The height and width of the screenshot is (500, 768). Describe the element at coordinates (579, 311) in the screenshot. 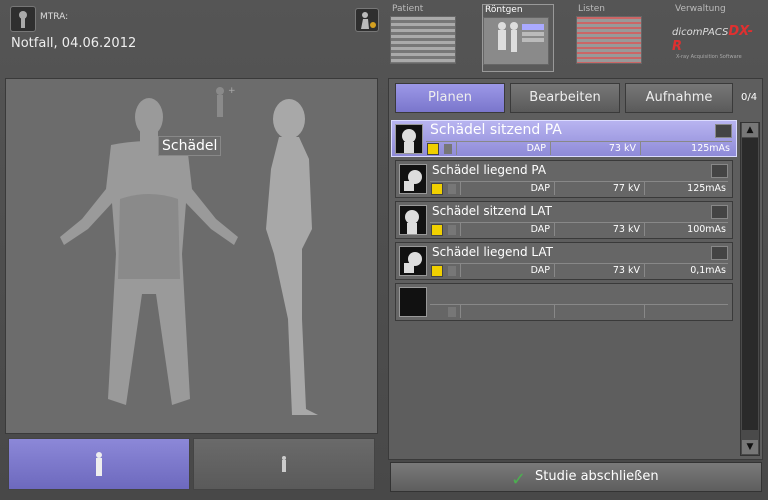

I see `empty-parameters` at that location.